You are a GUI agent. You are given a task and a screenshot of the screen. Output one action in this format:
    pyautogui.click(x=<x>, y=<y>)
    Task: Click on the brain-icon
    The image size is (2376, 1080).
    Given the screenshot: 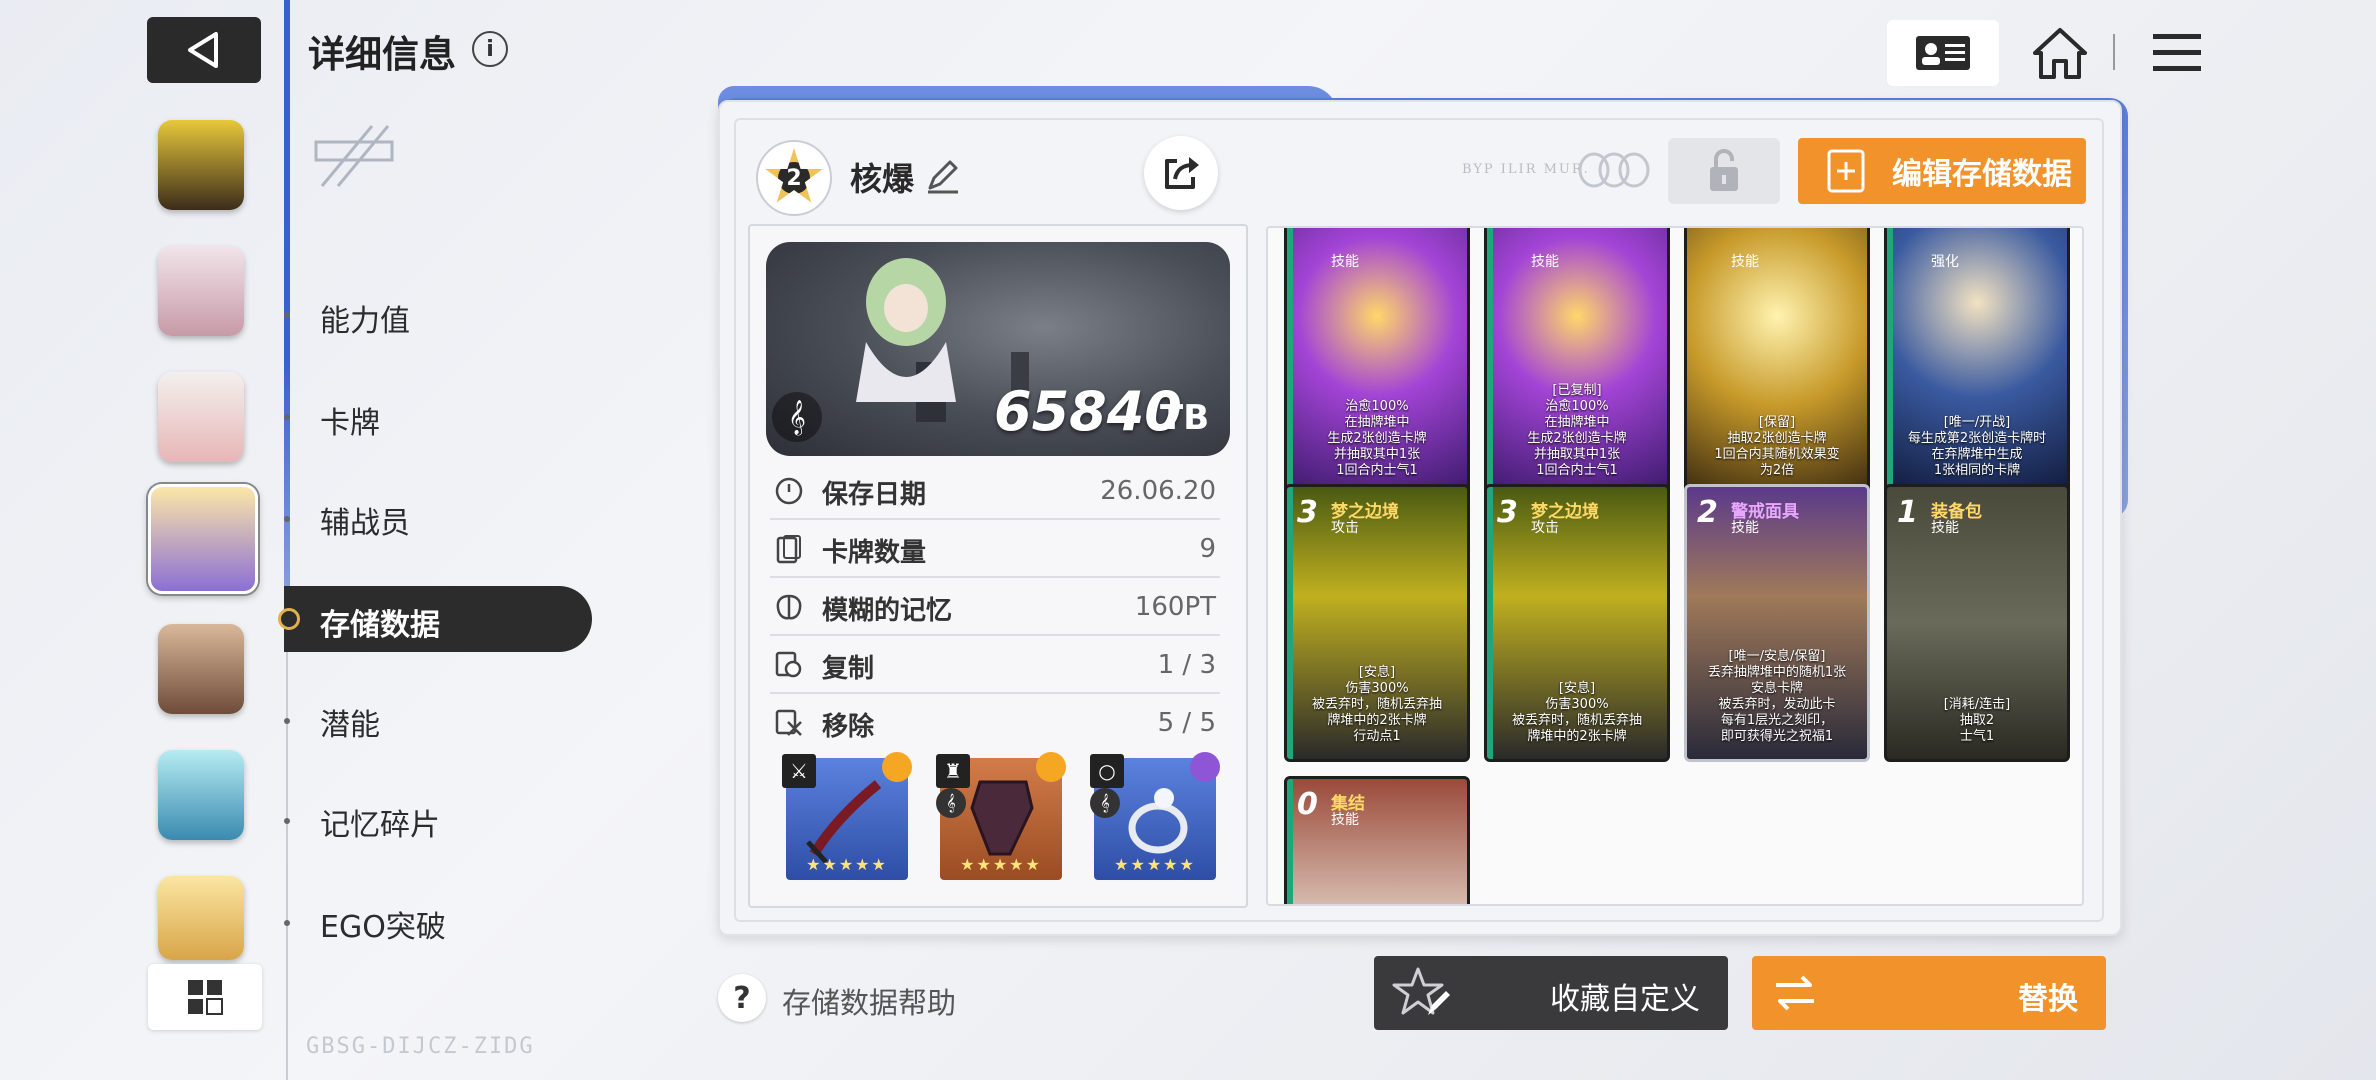 What is the action you would take?
    pyautogui.click(x=789, y=607)
    